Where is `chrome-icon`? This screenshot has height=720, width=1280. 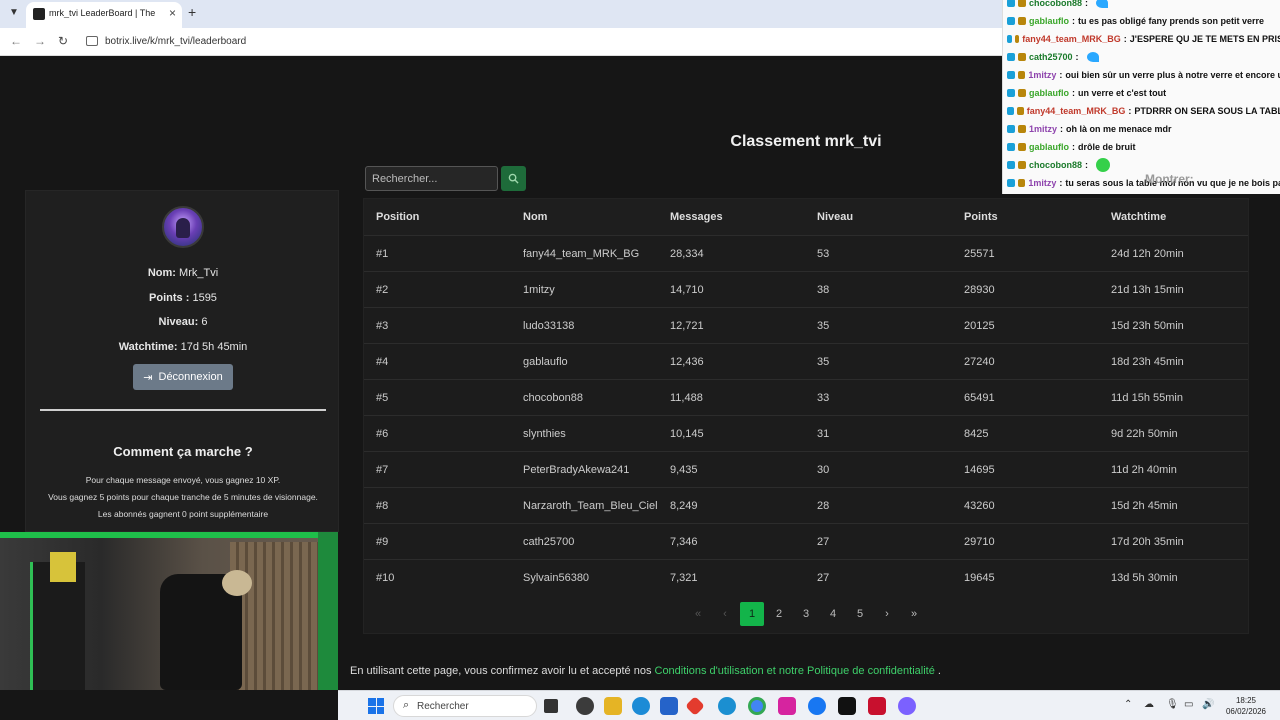 chrome-icon is located at coordinates (757, 706).